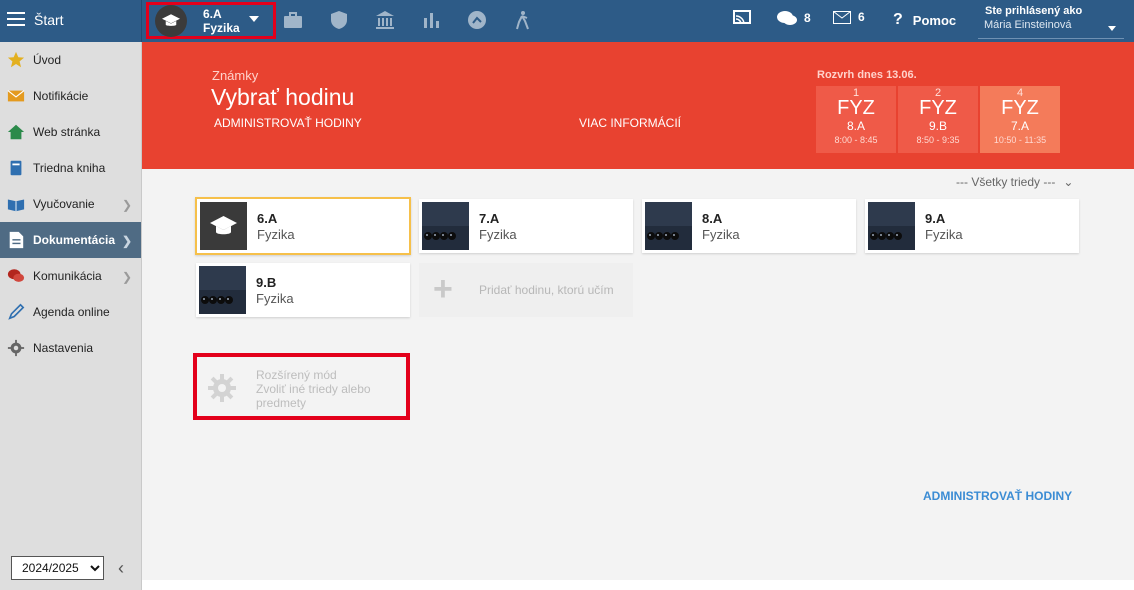 The height and width of the screenshot is (590, 1134). Describe the element at coordinates (938, 140) in the screenshot. I see `lesson-time: 8:50 - 9:35` at that location.